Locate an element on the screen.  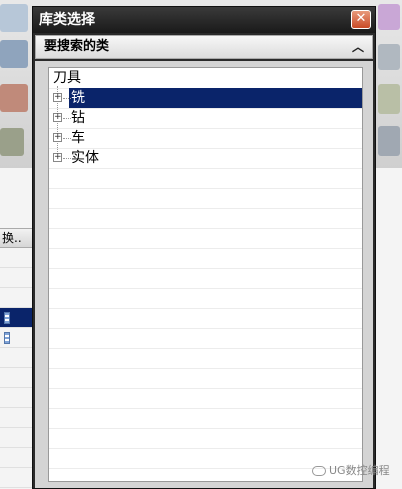
dialog-title: 库类选择 is located at coordinates (67, 20).